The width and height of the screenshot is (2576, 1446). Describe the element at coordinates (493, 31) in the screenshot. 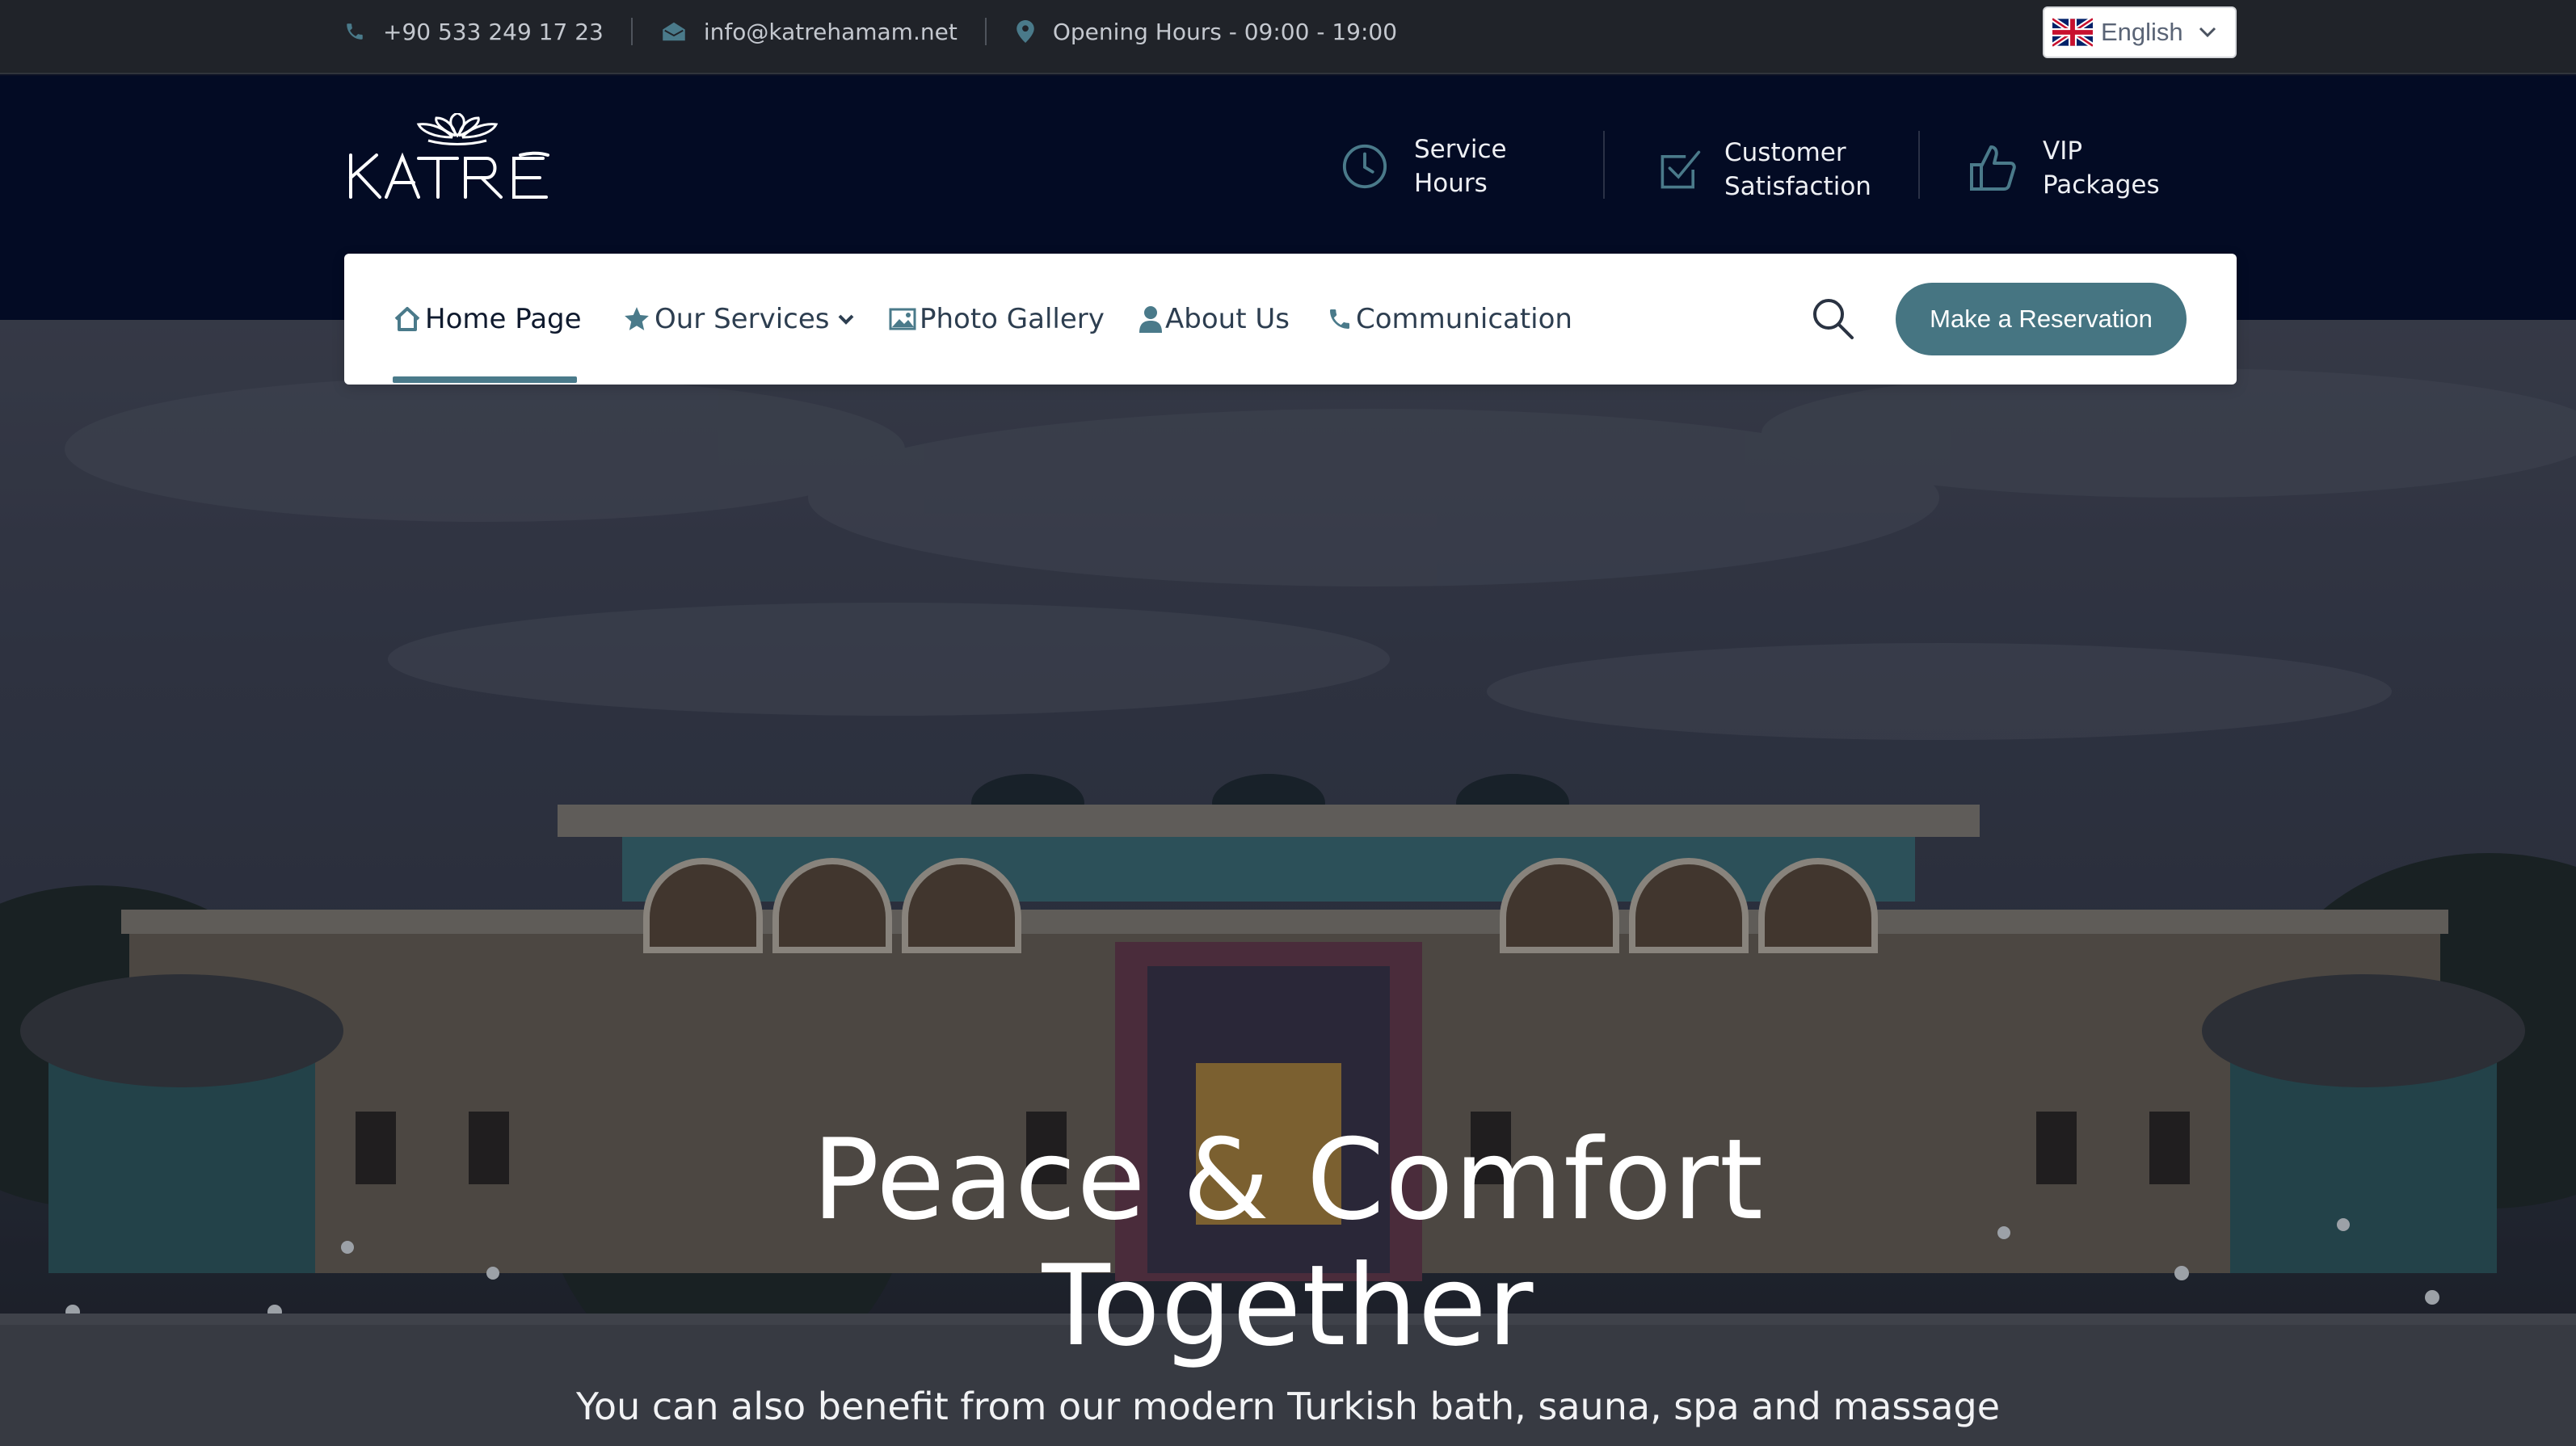

I see `phone-text: +90 533 249 17 23` at that location.